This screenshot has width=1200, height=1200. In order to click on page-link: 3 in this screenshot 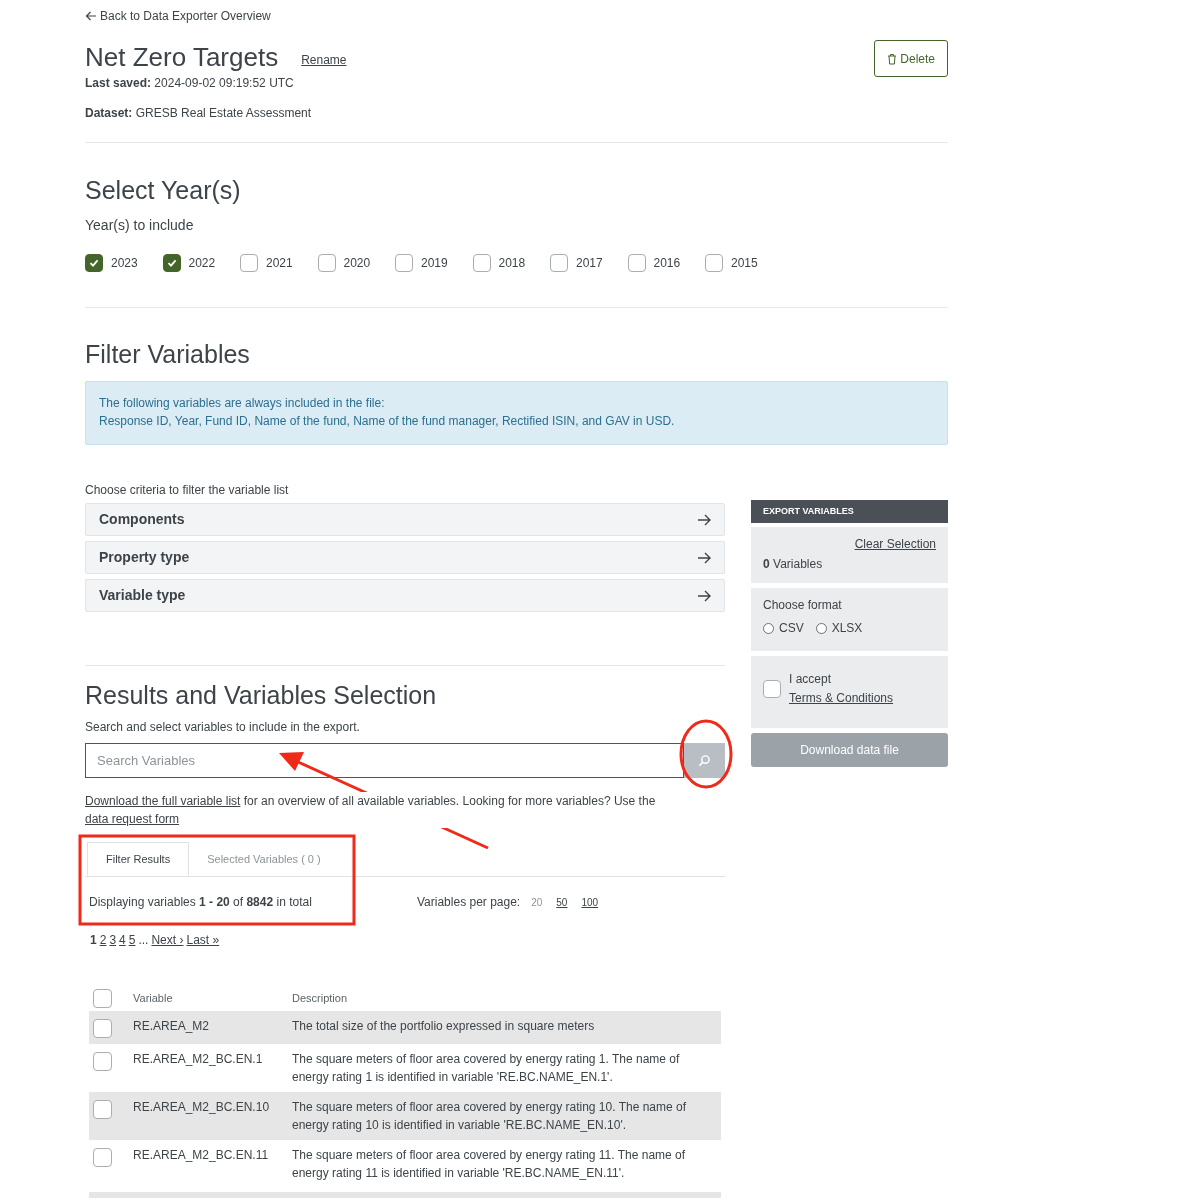, I will do `click(113, 940)`.